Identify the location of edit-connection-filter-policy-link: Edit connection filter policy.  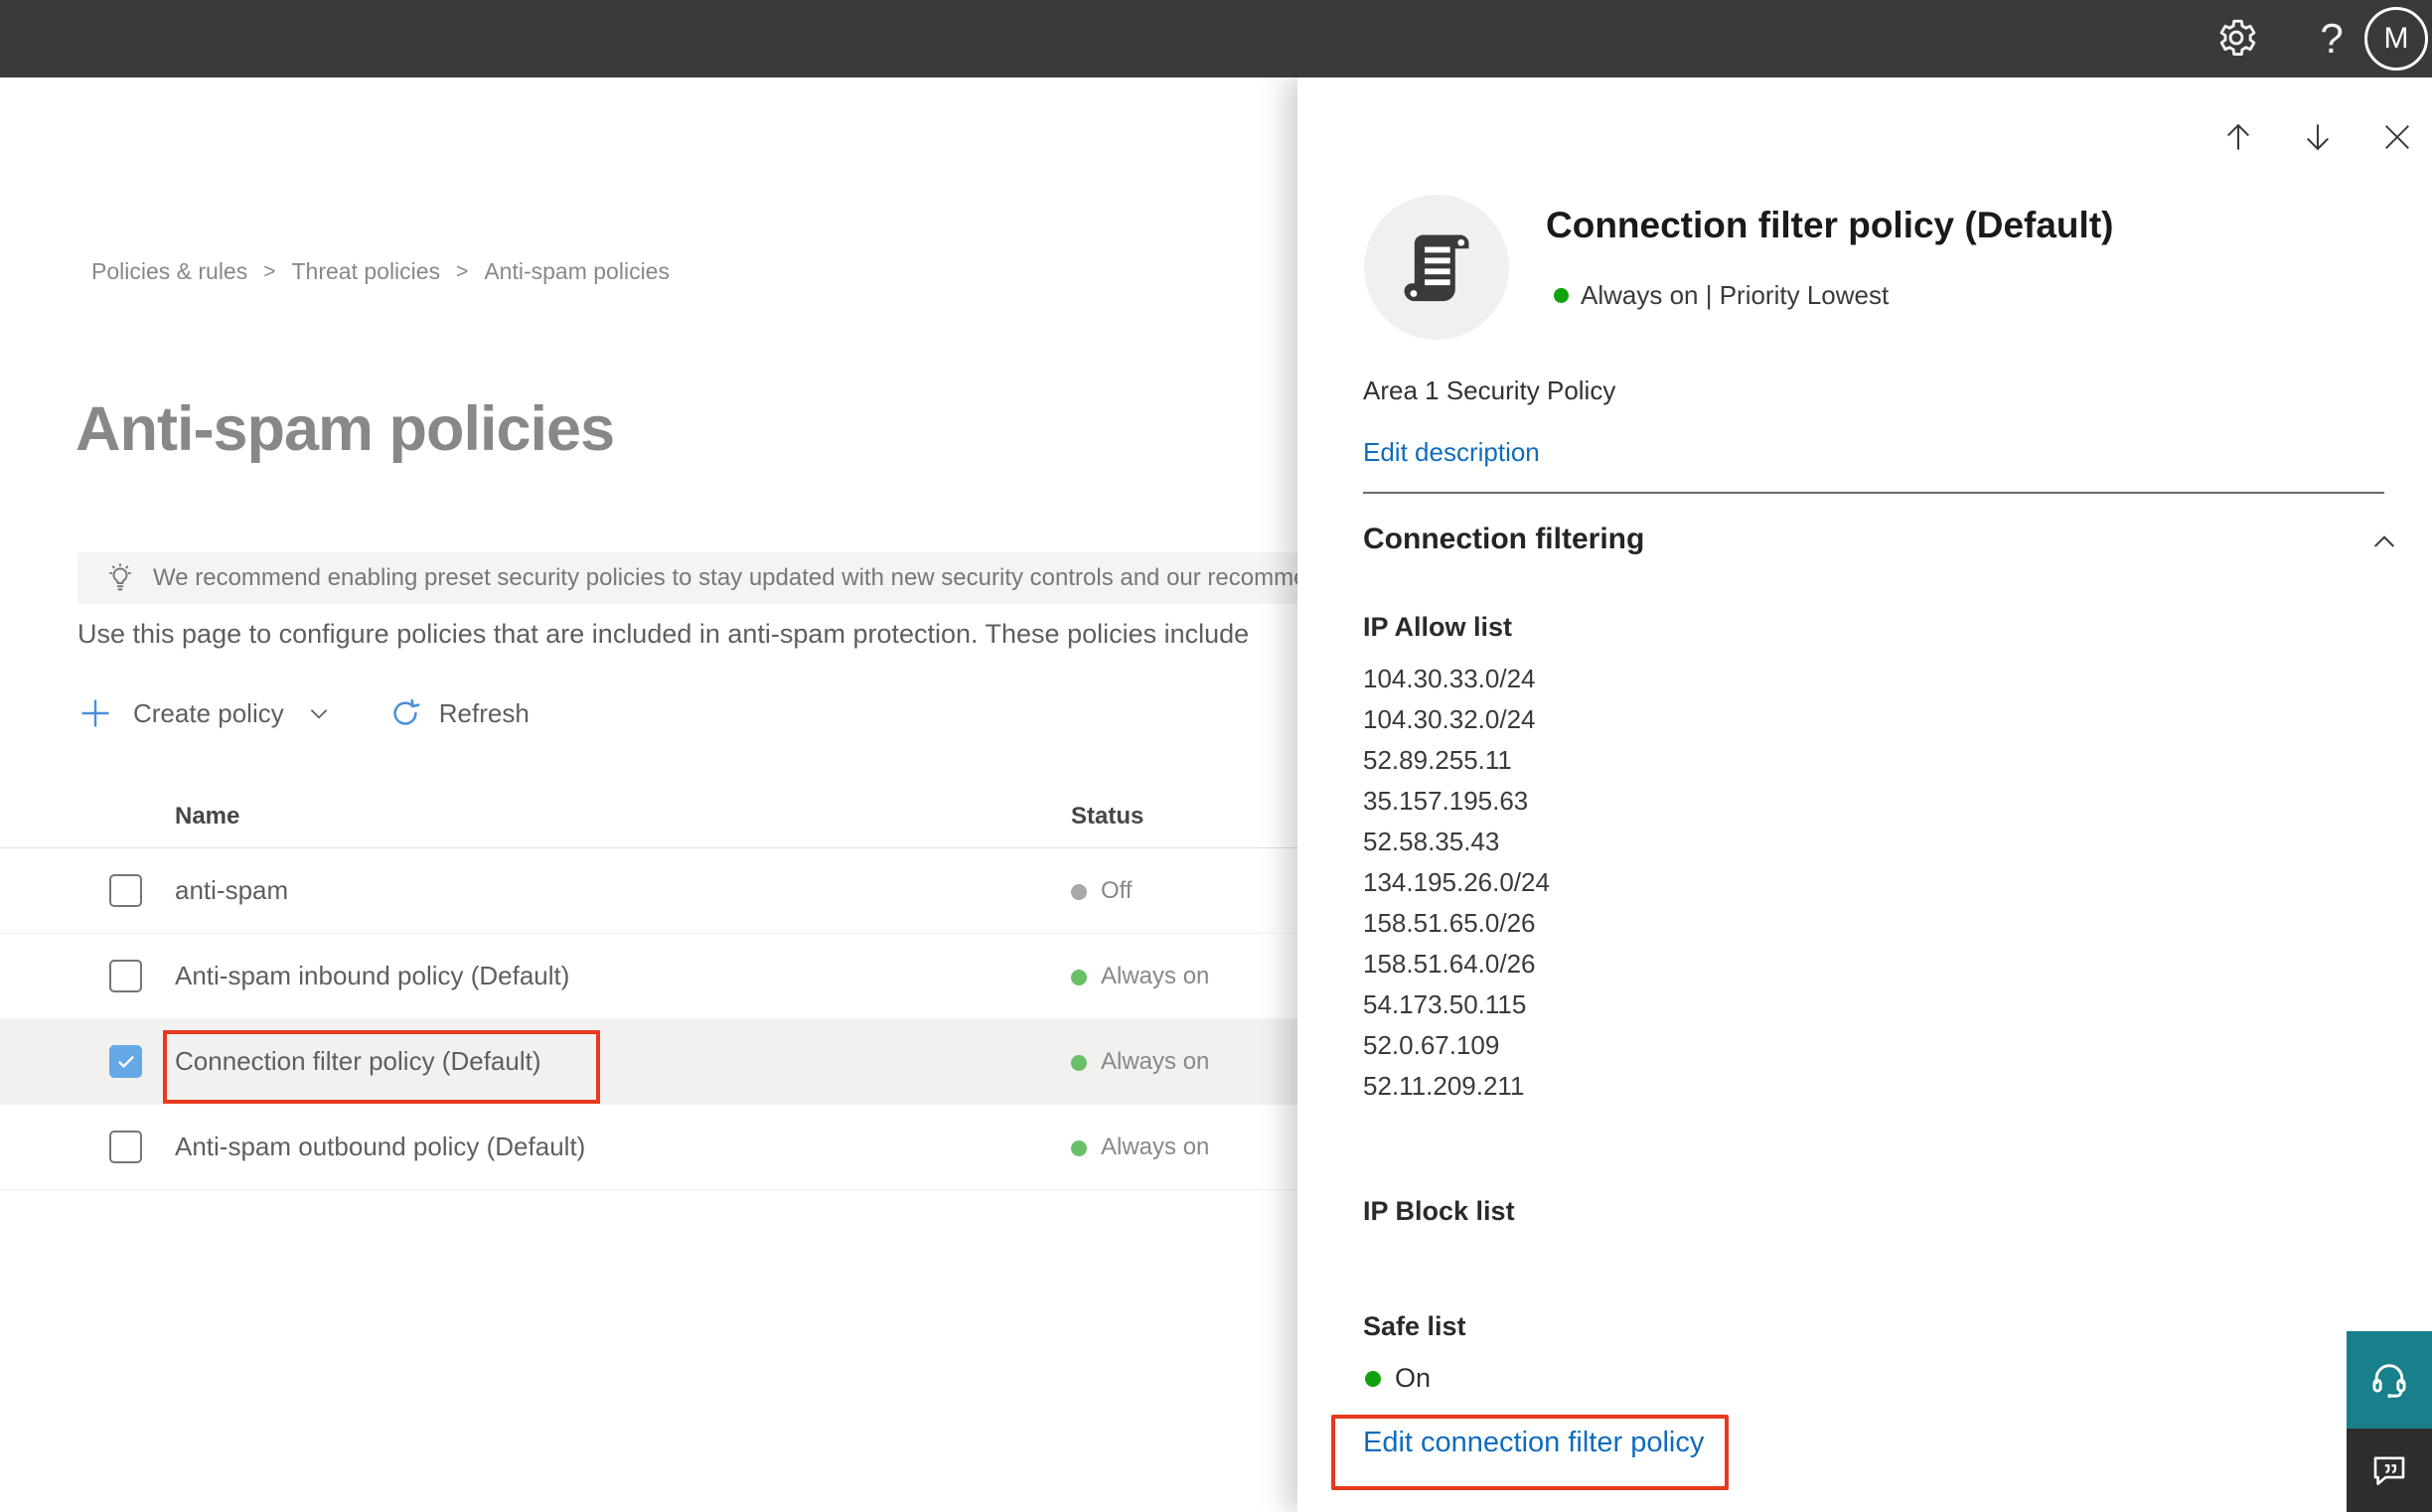
(1533, 1443).